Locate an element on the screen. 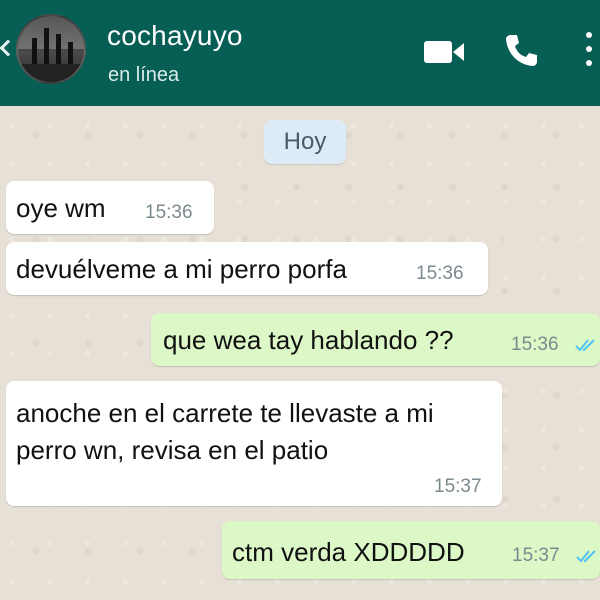 The image size is (600, 600). back-arrow-icon is located at coordinates (8, 48).